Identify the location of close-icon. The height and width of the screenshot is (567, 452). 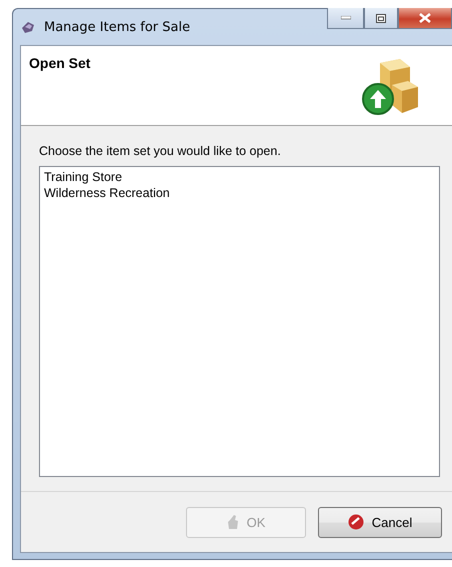
(425, 18).